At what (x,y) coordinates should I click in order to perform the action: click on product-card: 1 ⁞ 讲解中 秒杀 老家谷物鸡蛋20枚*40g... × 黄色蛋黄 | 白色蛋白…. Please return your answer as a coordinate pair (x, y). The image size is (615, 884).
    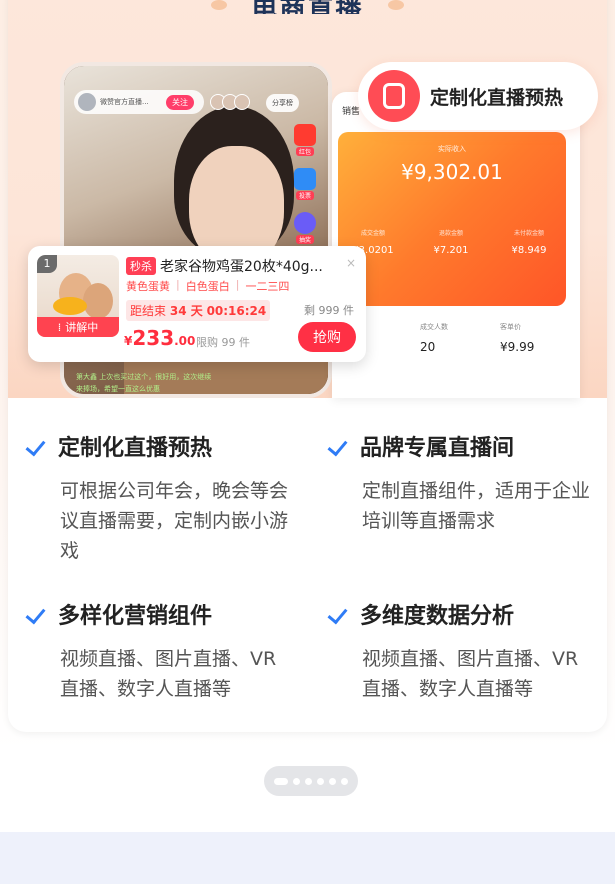
    Looking at the image, I should click on (197, 304).